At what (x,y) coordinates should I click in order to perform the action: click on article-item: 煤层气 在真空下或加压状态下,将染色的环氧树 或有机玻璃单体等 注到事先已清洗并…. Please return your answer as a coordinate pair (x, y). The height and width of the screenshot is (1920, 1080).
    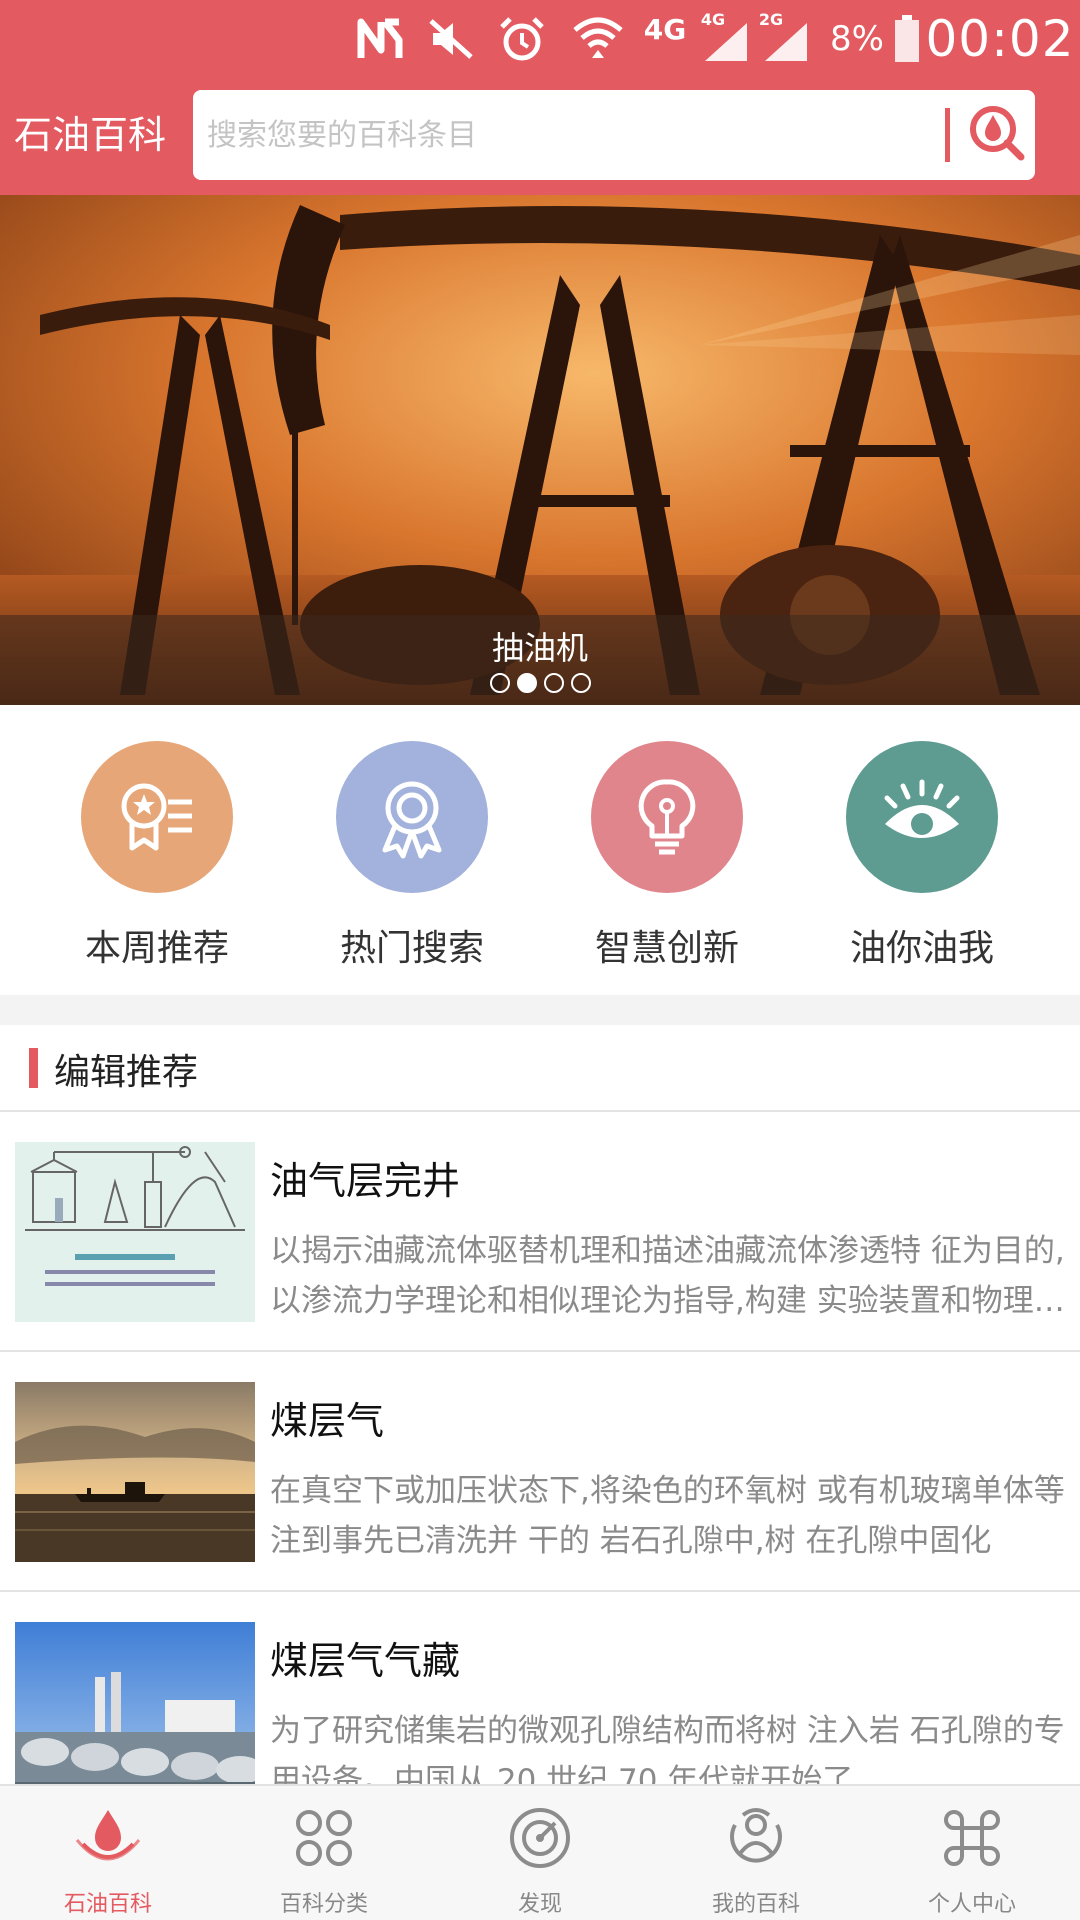
    Looking at the image, I should click on (540, 1472).